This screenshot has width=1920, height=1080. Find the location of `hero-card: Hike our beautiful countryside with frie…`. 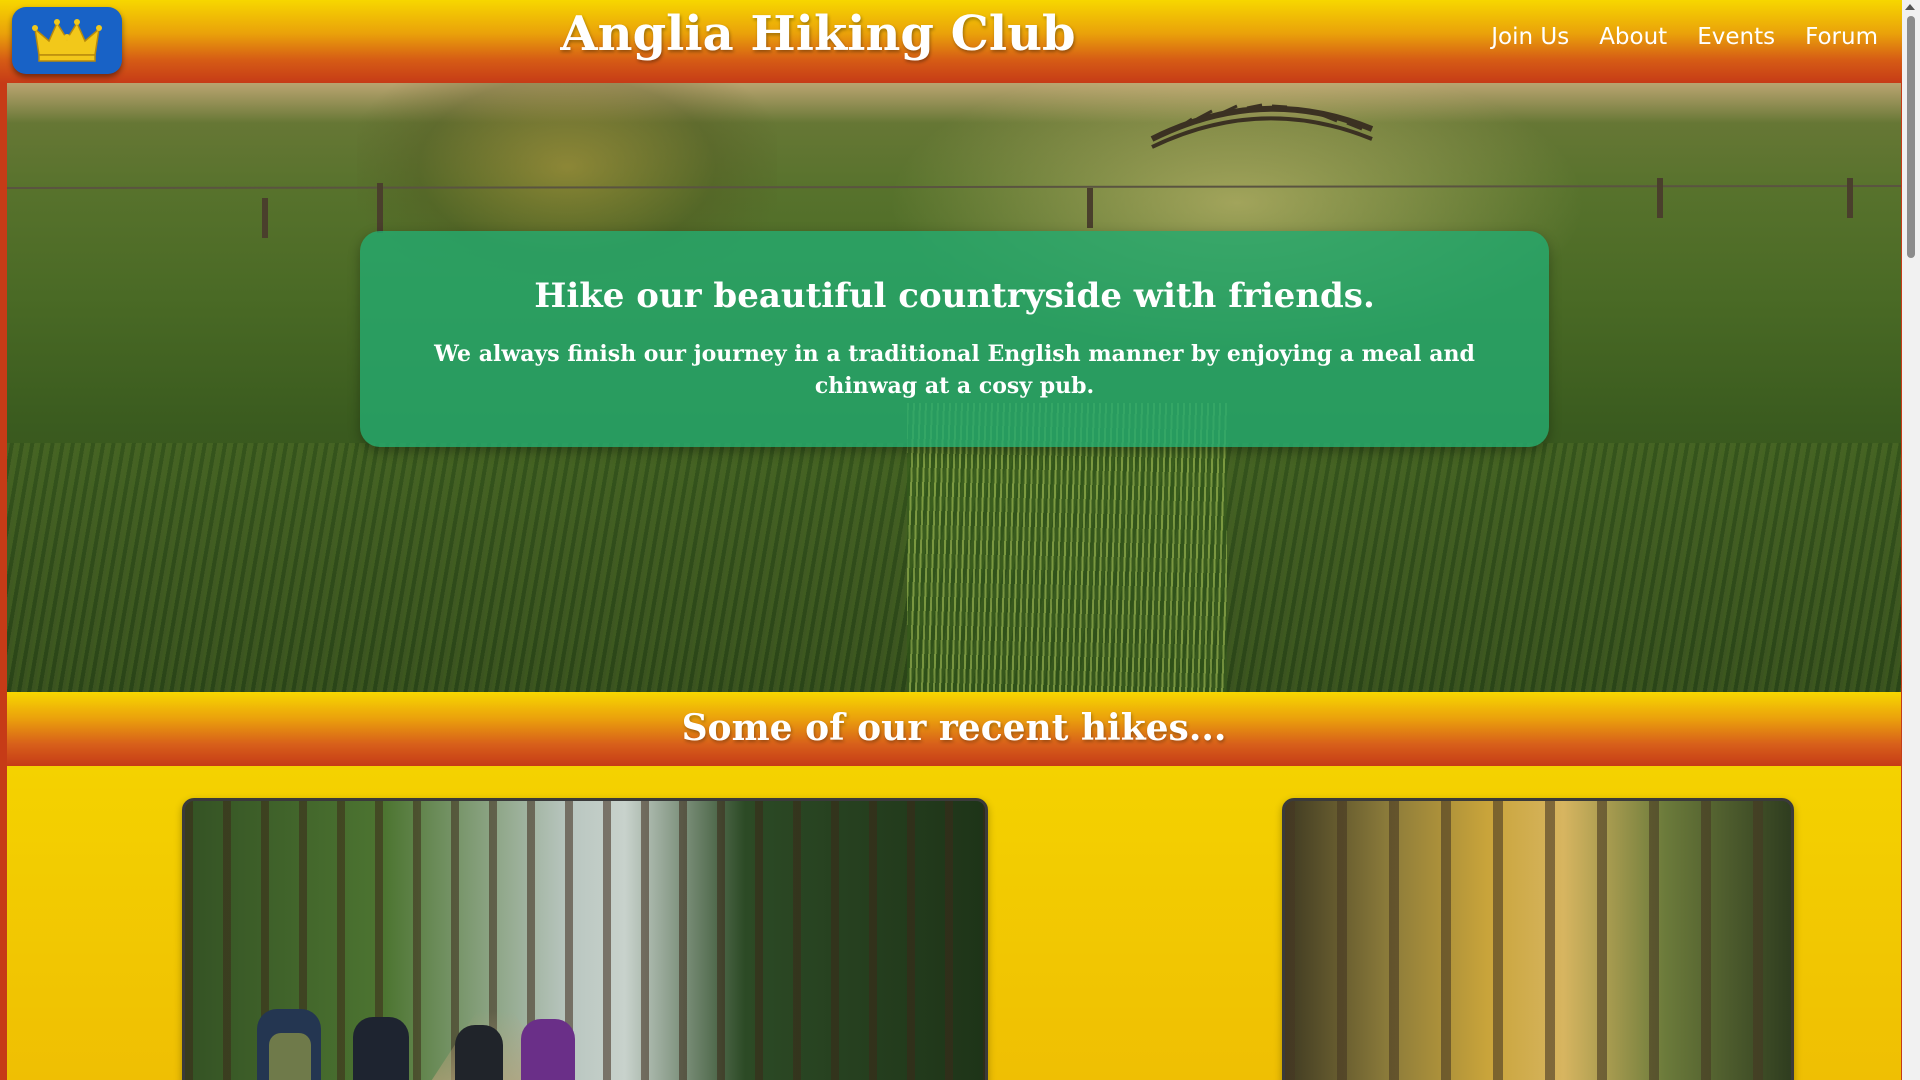

hero-card: Hike our beautiful countryside with frie… is located at coordinates (954, 339).